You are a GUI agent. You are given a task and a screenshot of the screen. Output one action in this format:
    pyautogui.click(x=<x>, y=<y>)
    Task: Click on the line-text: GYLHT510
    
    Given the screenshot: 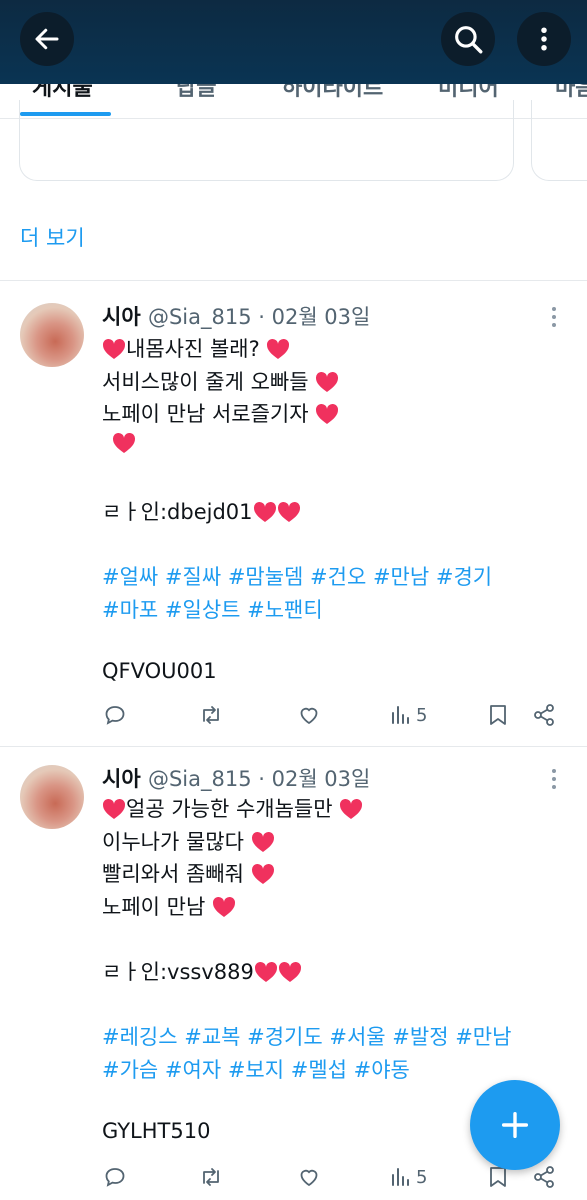 What is the action you would take?
    pyautogui.click(x=156, y=1131)
    